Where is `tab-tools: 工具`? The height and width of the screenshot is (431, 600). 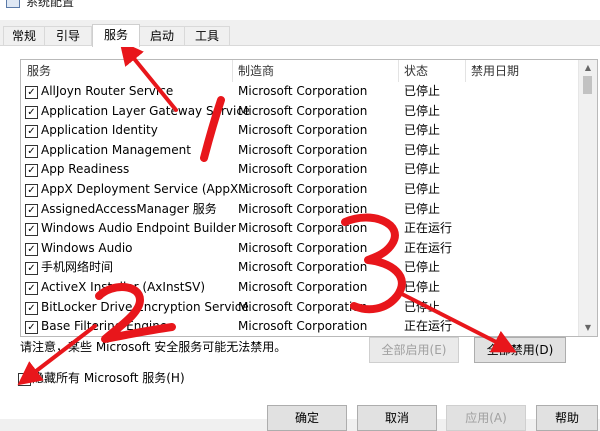
tab-tools: 工具 is located at coordinates (207, 35).